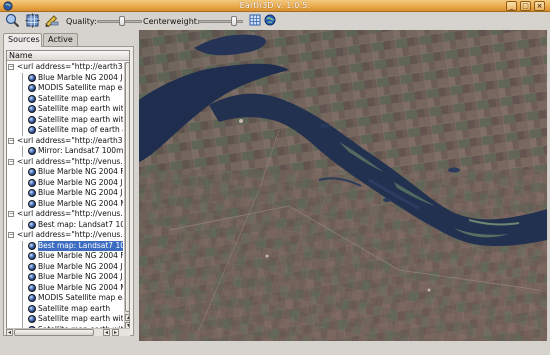 Image resolution: width=550 pixels, height=355 pixels. I want to click on search-globe-icon, so click(12, 20).